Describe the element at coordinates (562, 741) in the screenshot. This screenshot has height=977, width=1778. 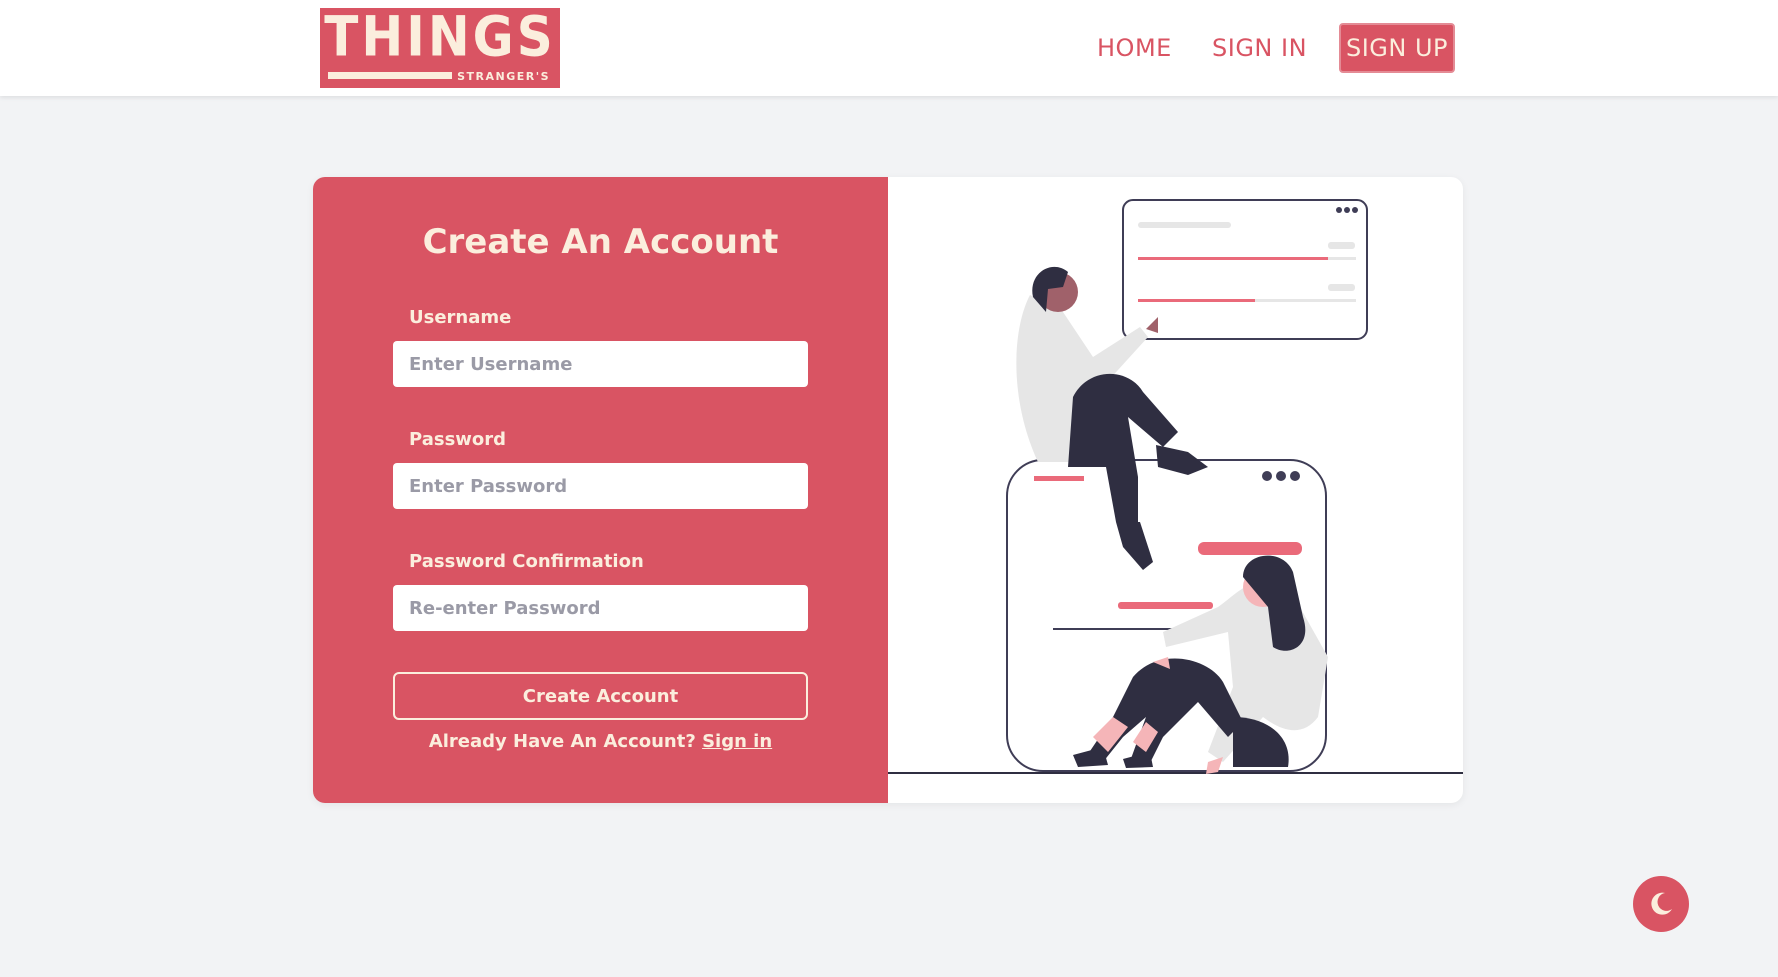
I see `already-have-account-text: Already Have An Account?` at that location.